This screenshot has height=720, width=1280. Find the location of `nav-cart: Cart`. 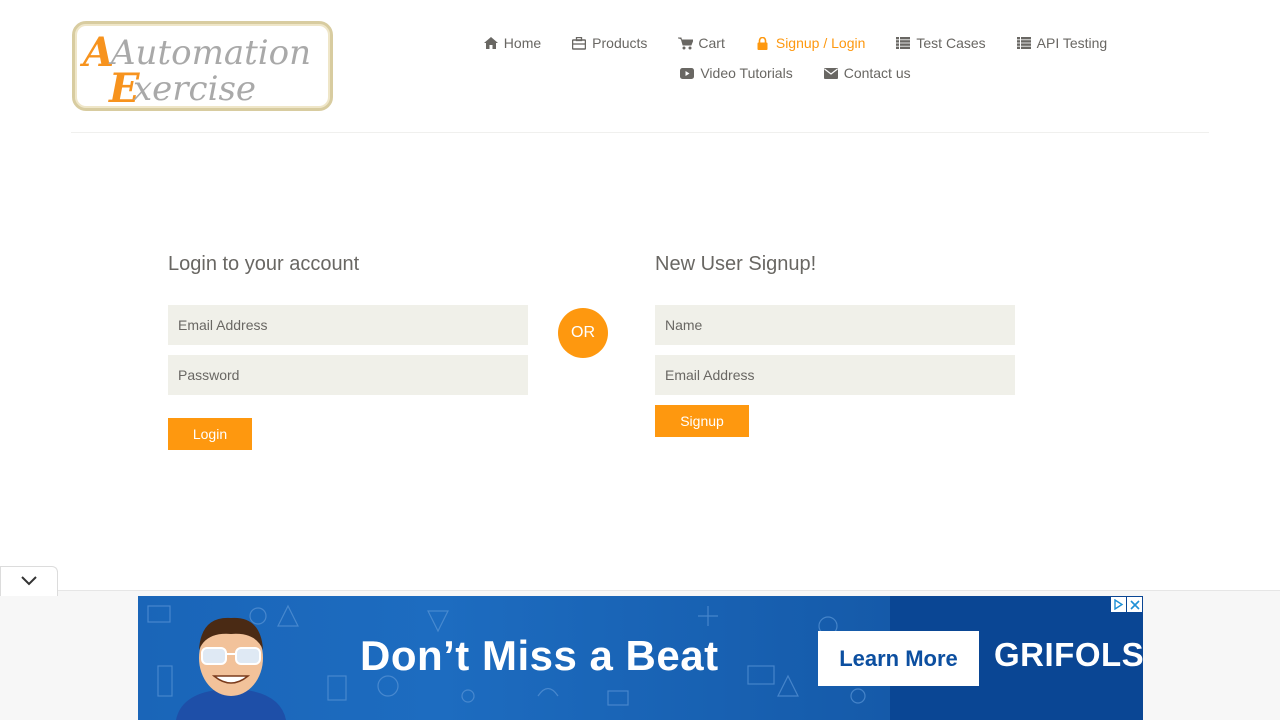

nav-cart: Cart is located at coordinates (701, 43).